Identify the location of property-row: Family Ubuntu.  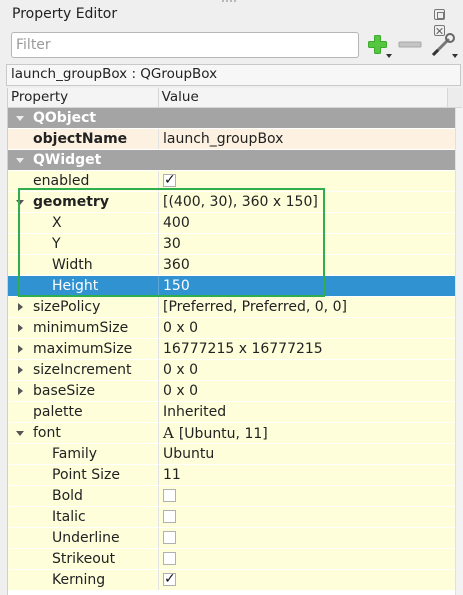
(235, 454).